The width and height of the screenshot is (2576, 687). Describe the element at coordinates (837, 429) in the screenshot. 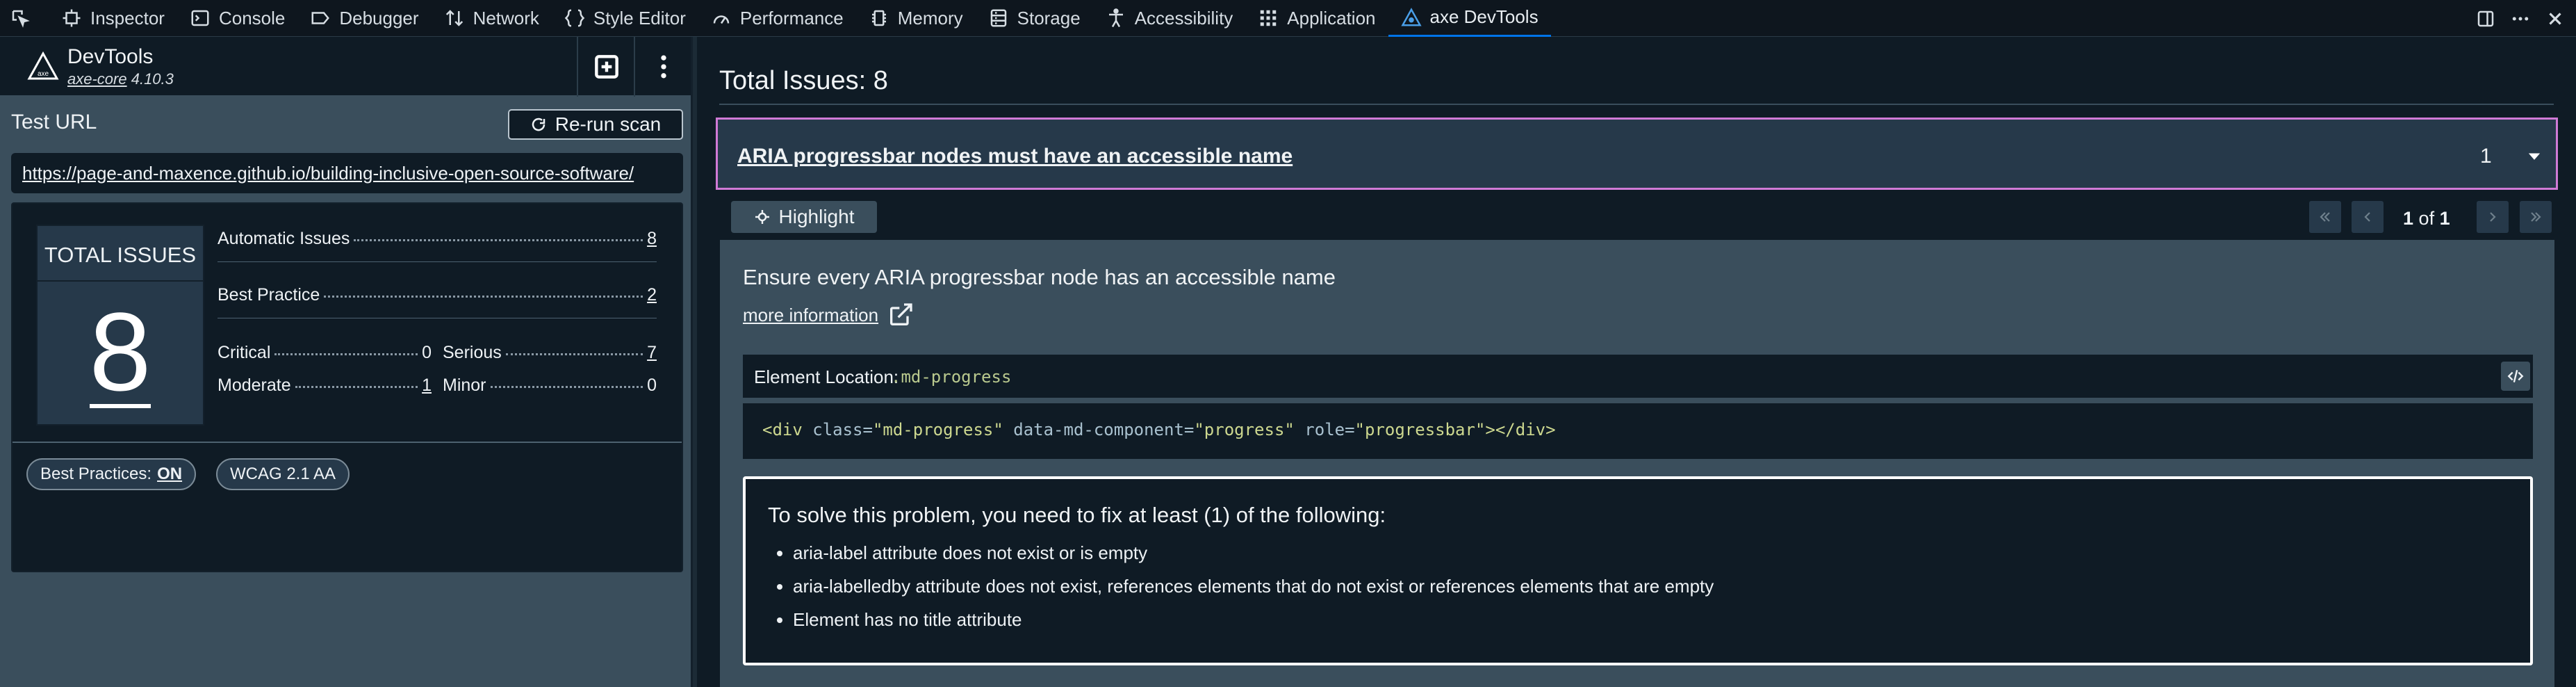

I see `code-attr: class` at that location.